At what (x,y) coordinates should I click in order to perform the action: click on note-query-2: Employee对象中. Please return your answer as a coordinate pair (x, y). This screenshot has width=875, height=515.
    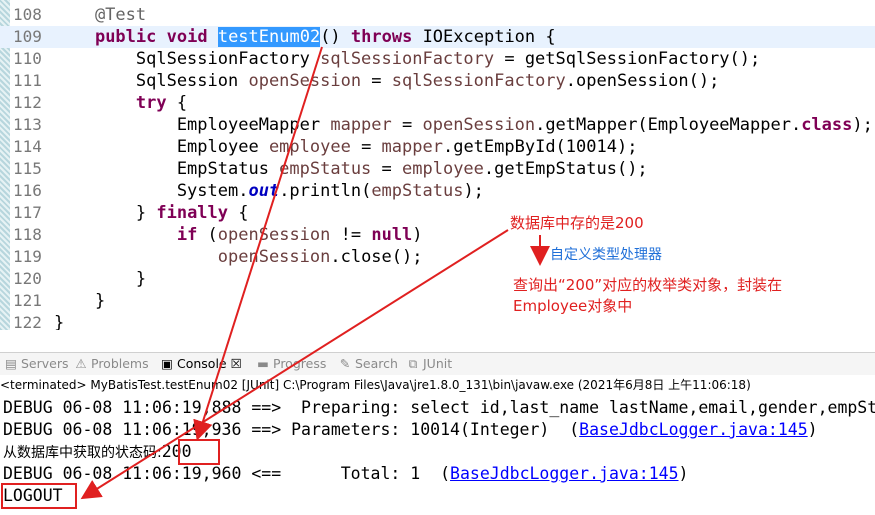
    Looking at the image, I should click on (573, 306).